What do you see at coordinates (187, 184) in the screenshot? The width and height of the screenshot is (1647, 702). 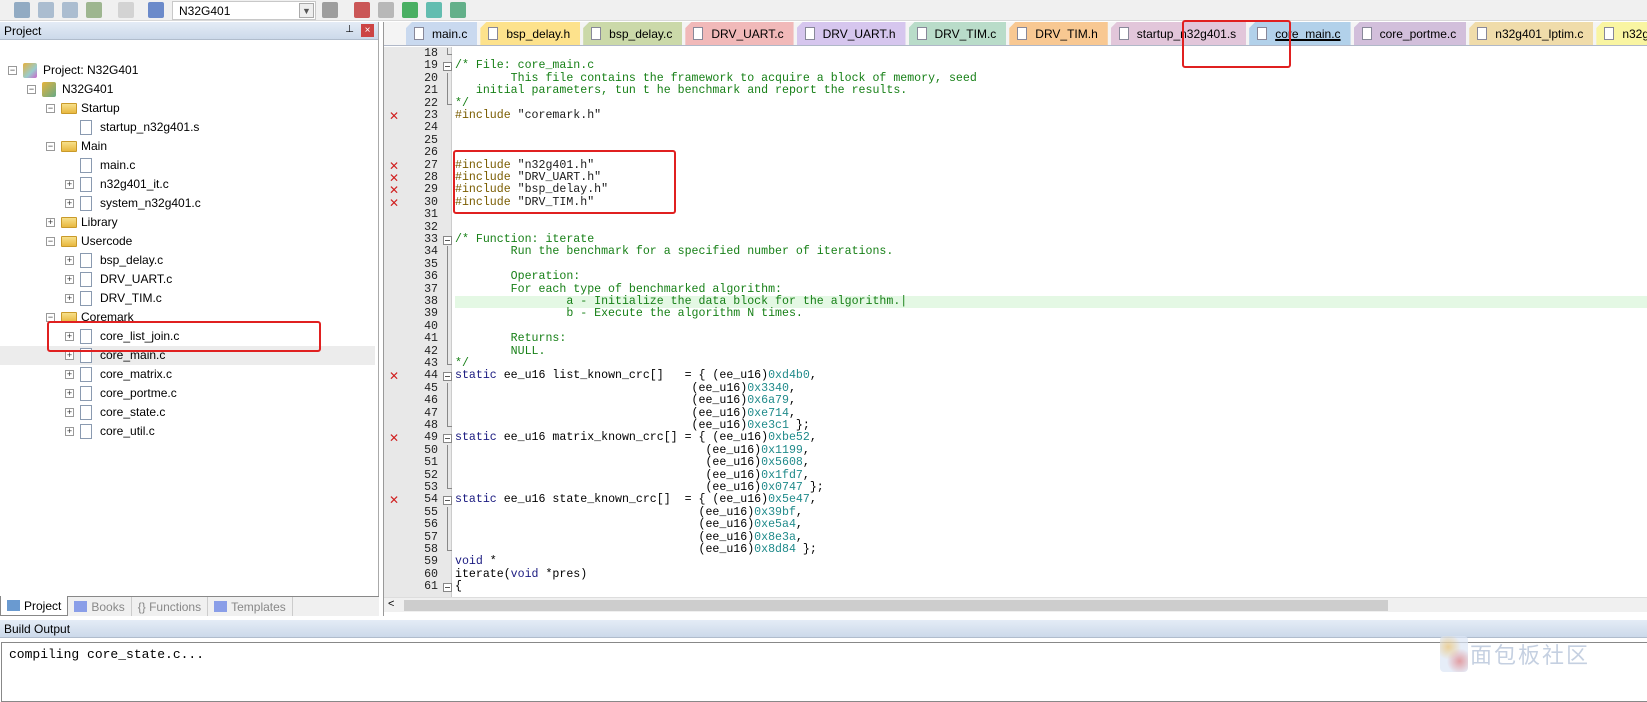 I see `tree-item: + n32g401_it.c` at bounding box center [187, 184].